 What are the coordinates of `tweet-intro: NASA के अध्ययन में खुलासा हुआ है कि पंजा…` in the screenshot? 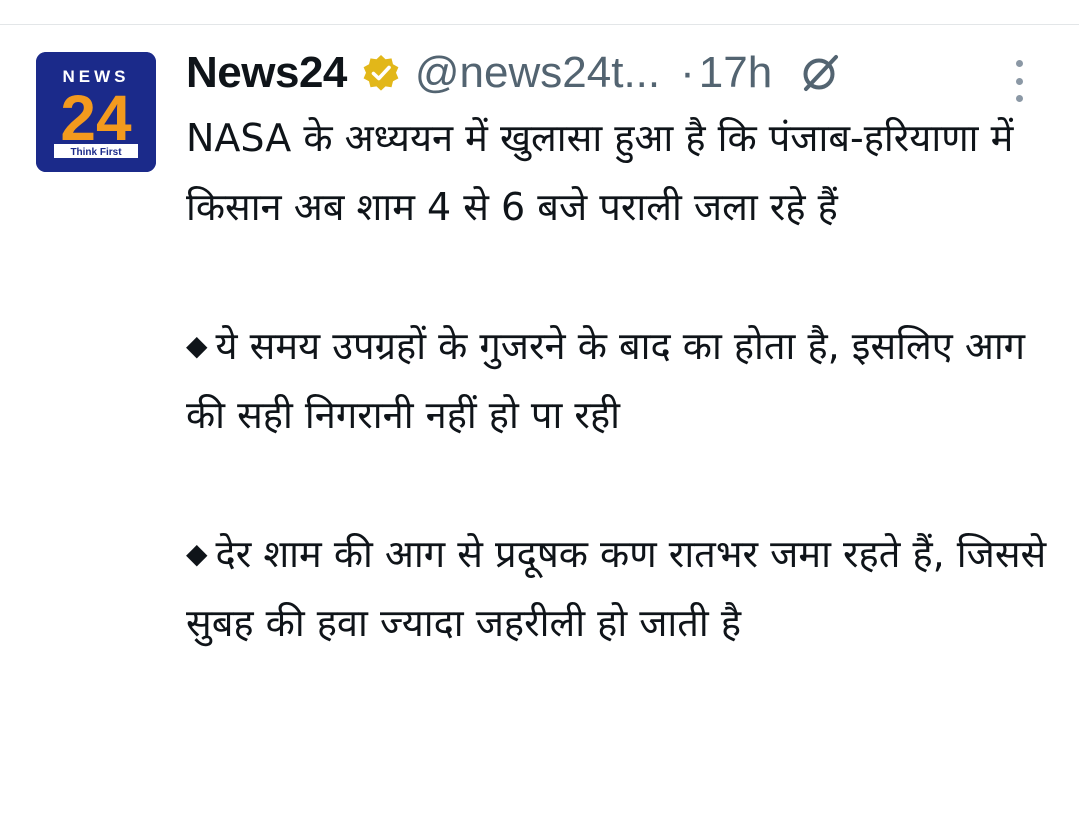 It's located at (600, 172).